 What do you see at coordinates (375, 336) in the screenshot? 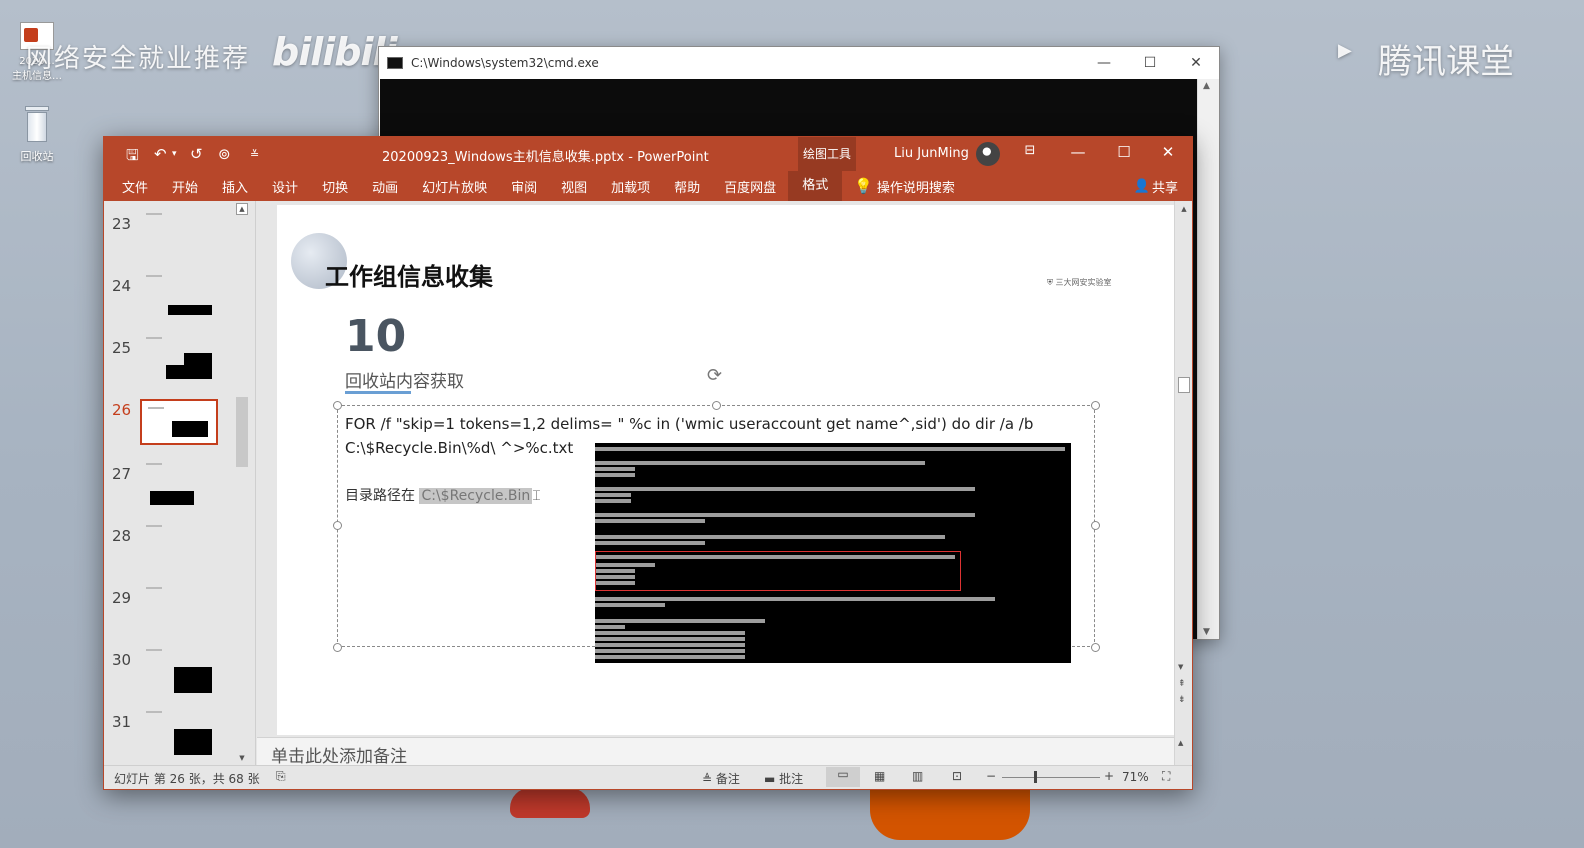
I see `section-number: 10` at bounding box center [375, 336].